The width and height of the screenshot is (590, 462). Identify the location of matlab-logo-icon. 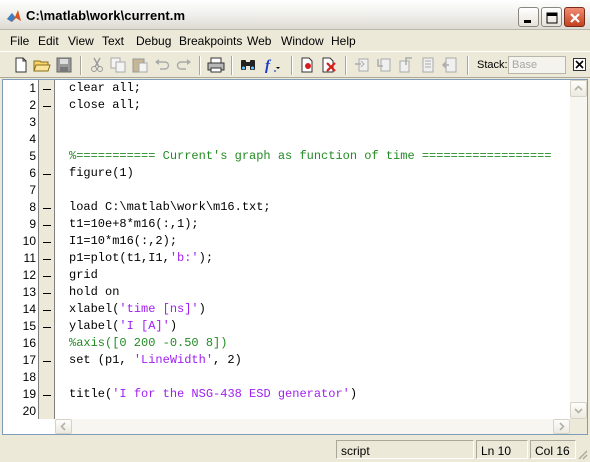
(14, 16).